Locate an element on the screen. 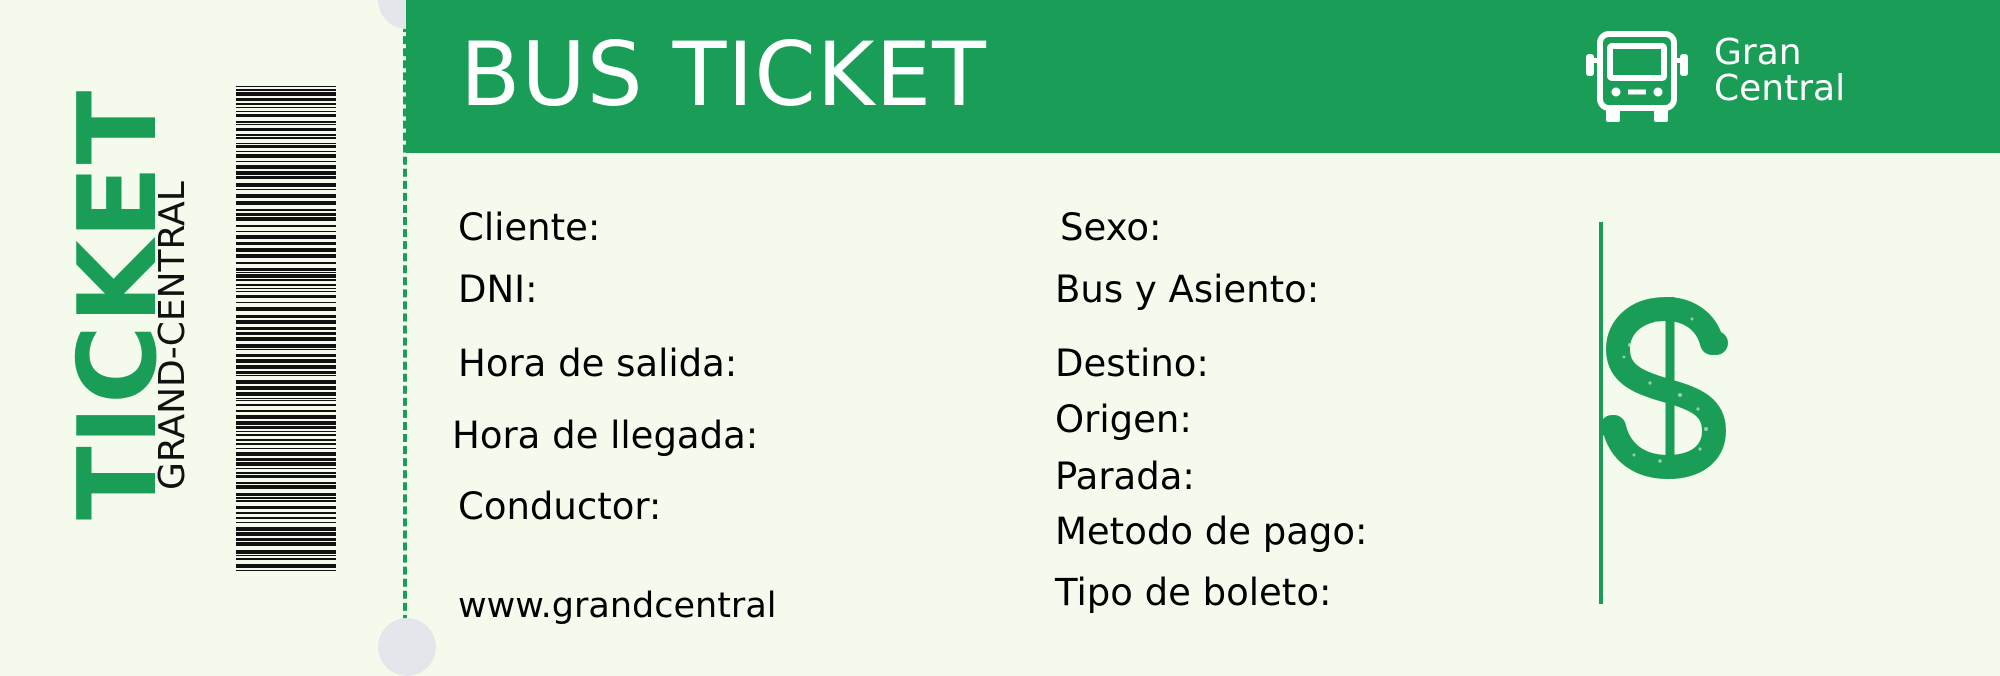  field-hora-salida: Hora de salida: is located at coordinates (598, 363).